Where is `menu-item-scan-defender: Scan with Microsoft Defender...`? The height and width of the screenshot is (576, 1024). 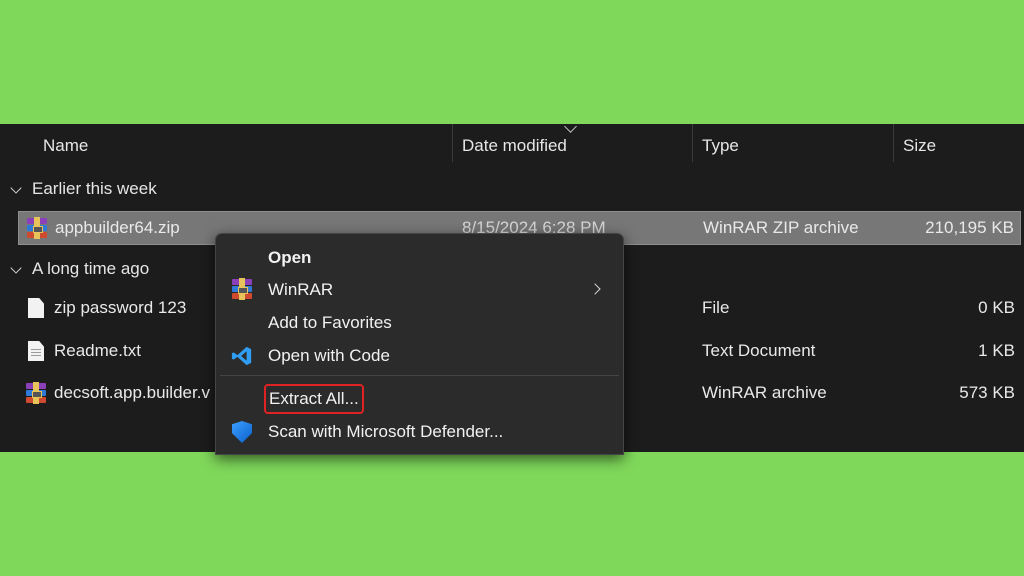 menu-item-scan-defender: Scan with Microsoft Defender... is located at coordinates (418, 431).